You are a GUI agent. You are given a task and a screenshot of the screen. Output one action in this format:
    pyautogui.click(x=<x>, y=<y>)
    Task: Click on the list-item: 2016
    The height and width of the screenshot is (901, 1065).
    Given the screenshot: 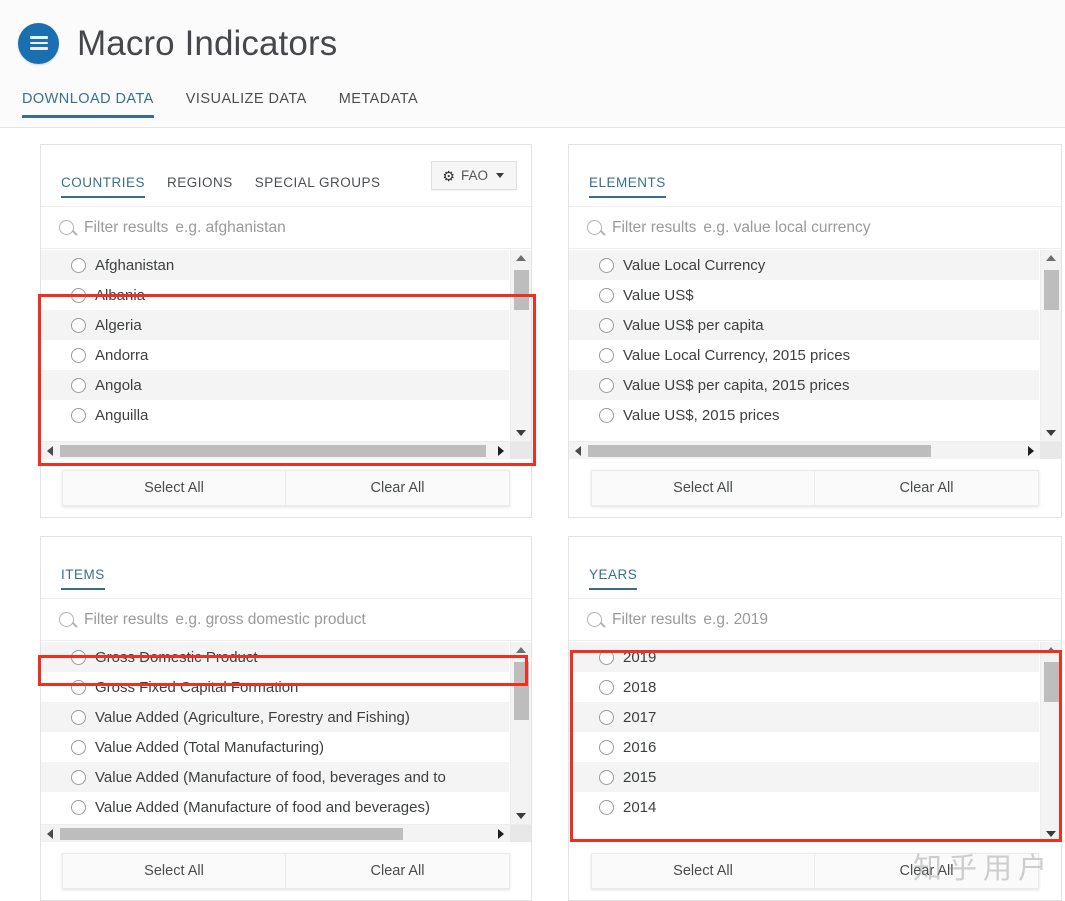 What is the action you would take?
    pyautogui.click(x=804, y=747)
    